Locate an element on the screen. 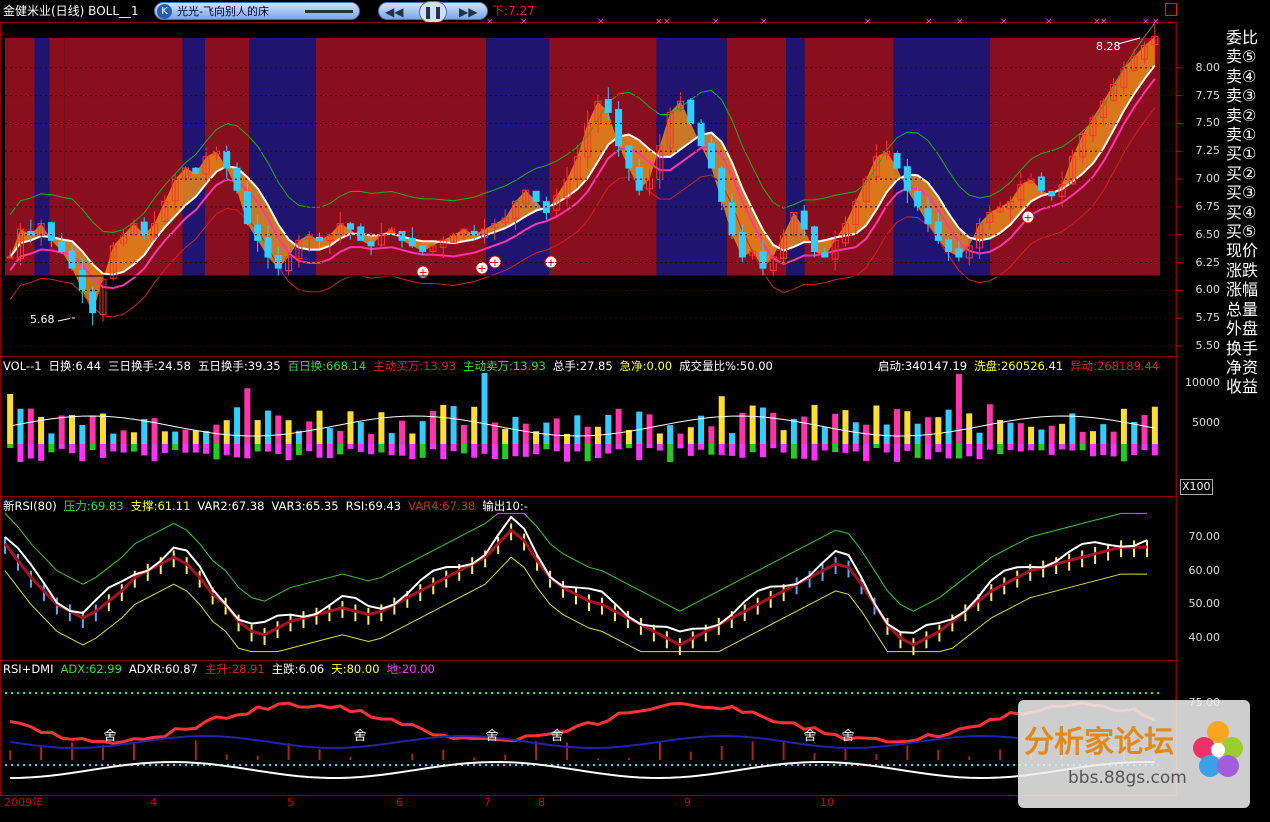 The width and height of the screenshot is (1270, 822). sidebar-item: 涨跌 is located at coordinates (1248, 270).